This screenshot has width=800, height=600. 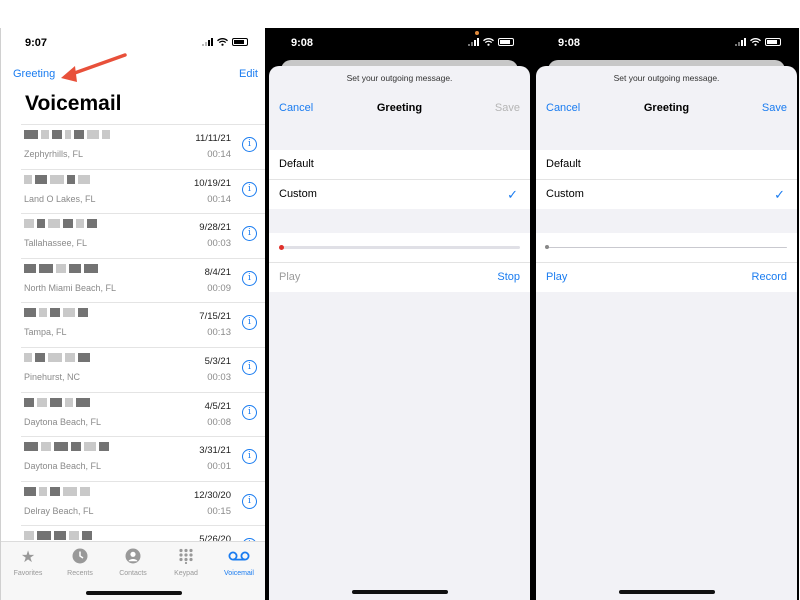 What do you see at coordinates (143, 324) in the screenshot?
I see `voicemail-row: Tampa, FL 7/15/21 00:13 i` at bounding box center [143, 324].